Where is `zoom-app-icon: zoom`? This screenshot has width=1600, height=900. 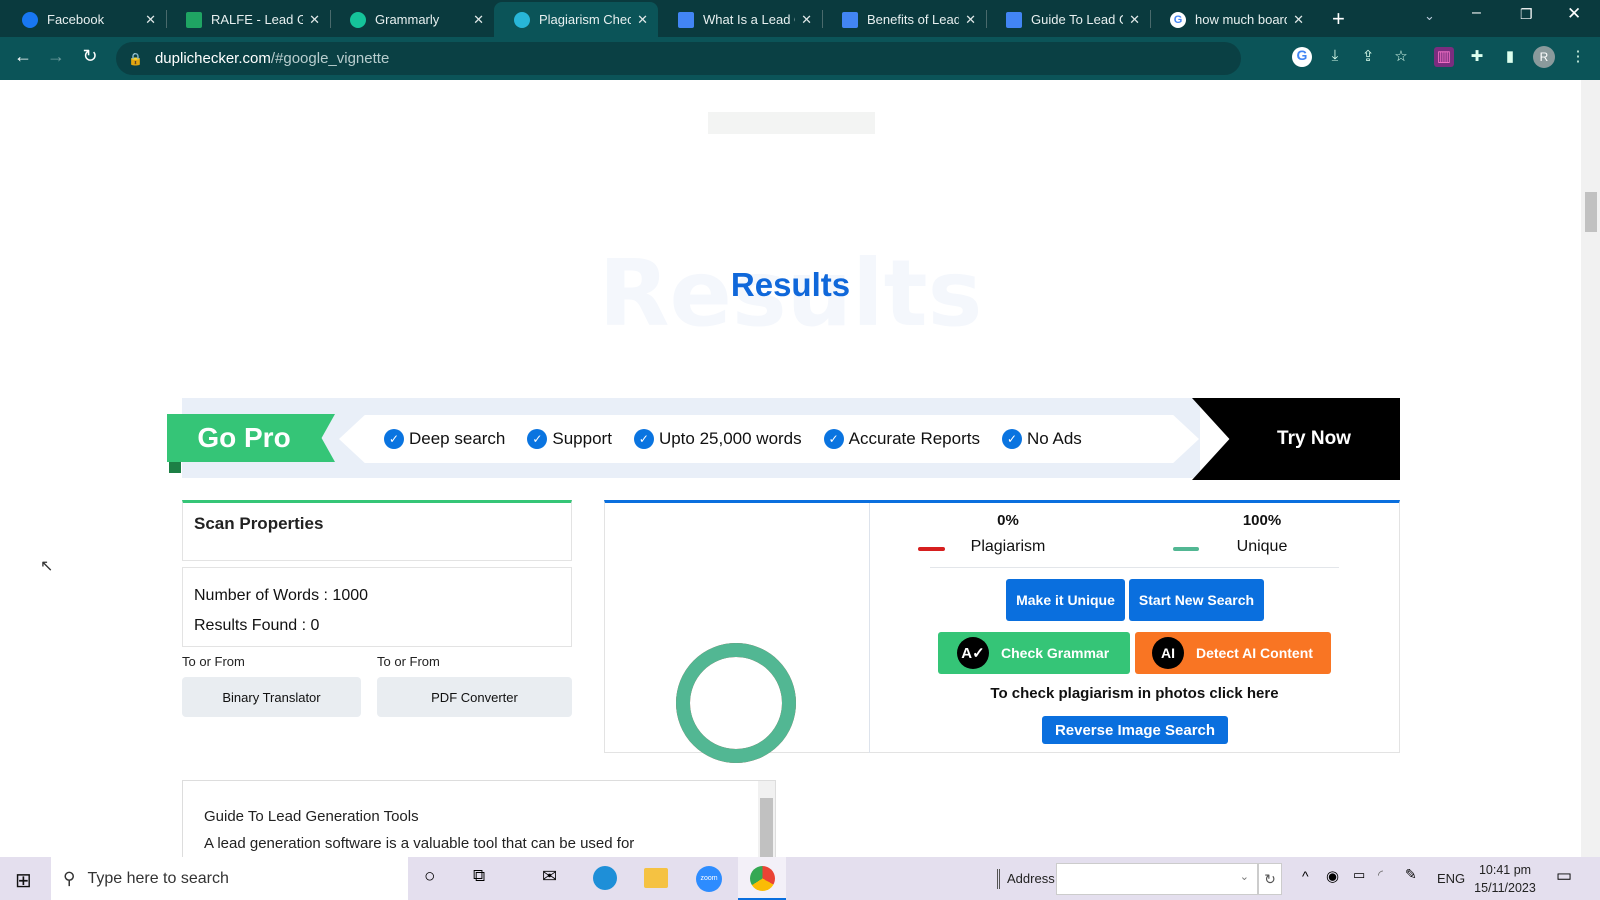 zoom-app-icon: zoom is located at coordinates (709, 879).